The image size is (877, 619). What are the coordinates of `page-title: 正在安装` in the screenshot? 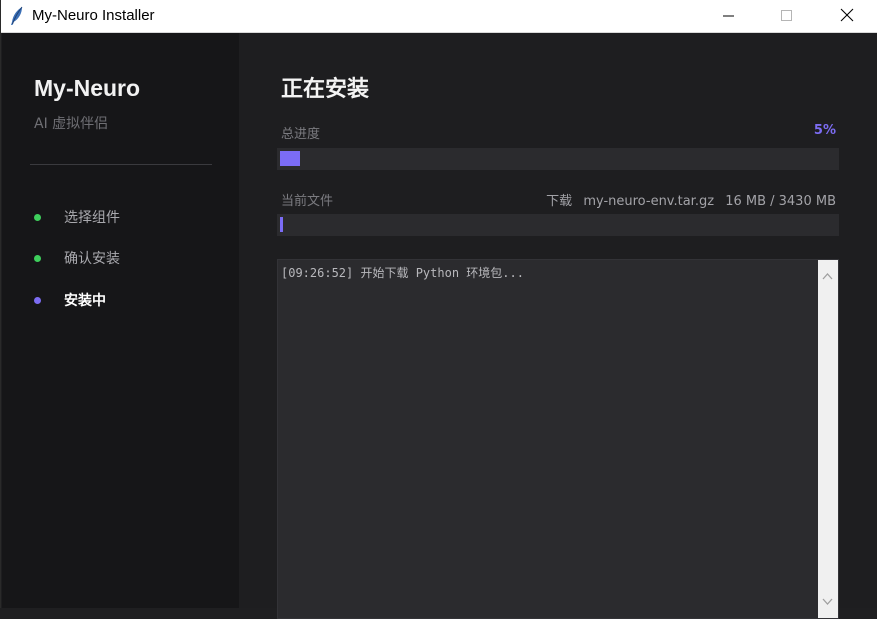 It's located at (325, 89).